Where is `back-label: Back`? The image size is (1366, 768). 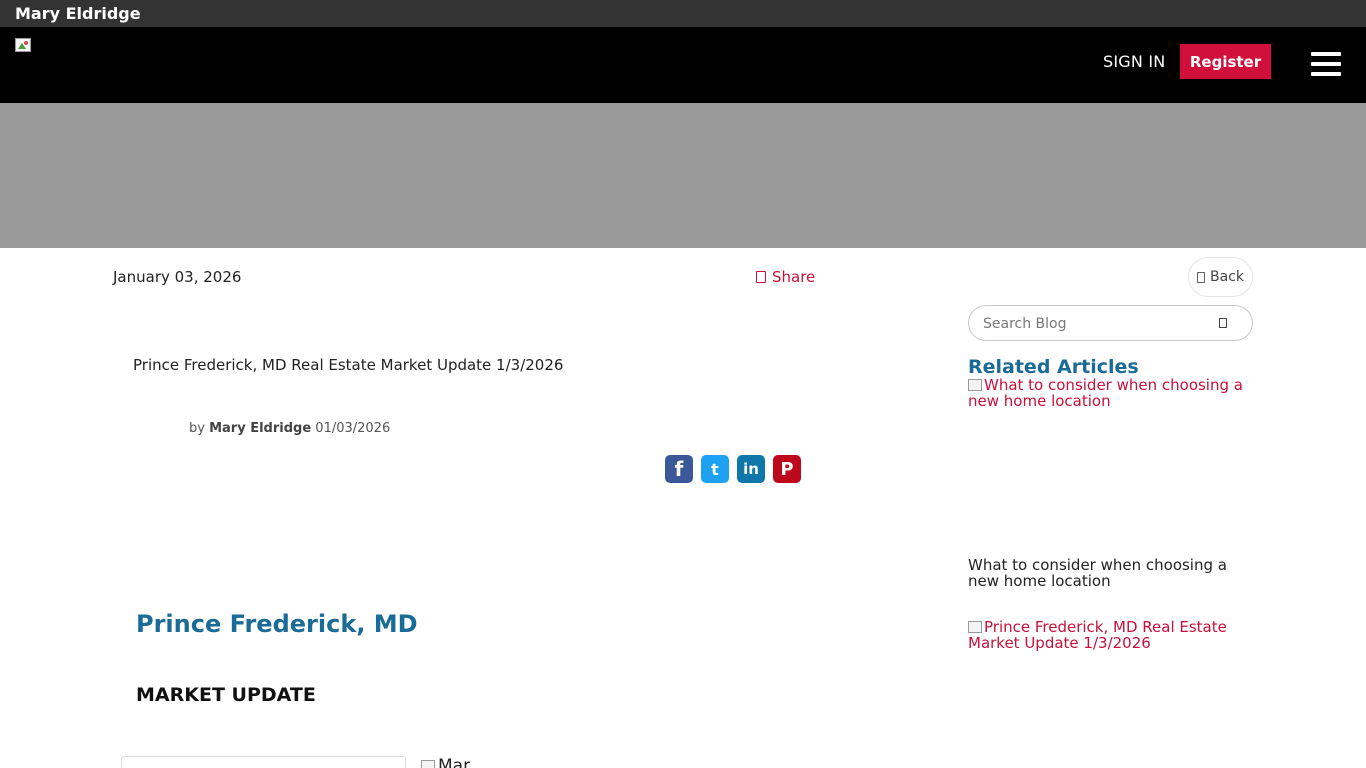 back-label: Back is located at coordinates (1227, 277).